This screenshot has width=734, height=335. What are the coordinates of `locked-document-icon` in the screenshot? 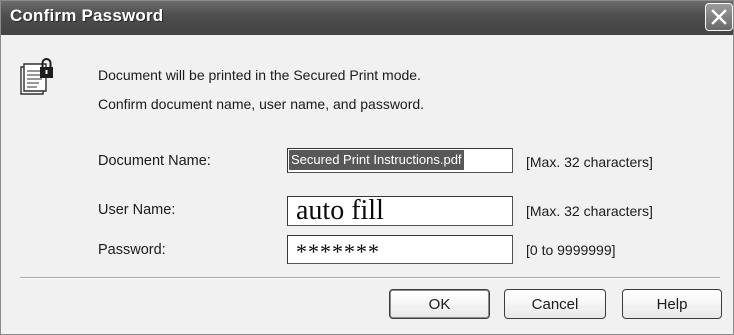 It's located at (36, 76).